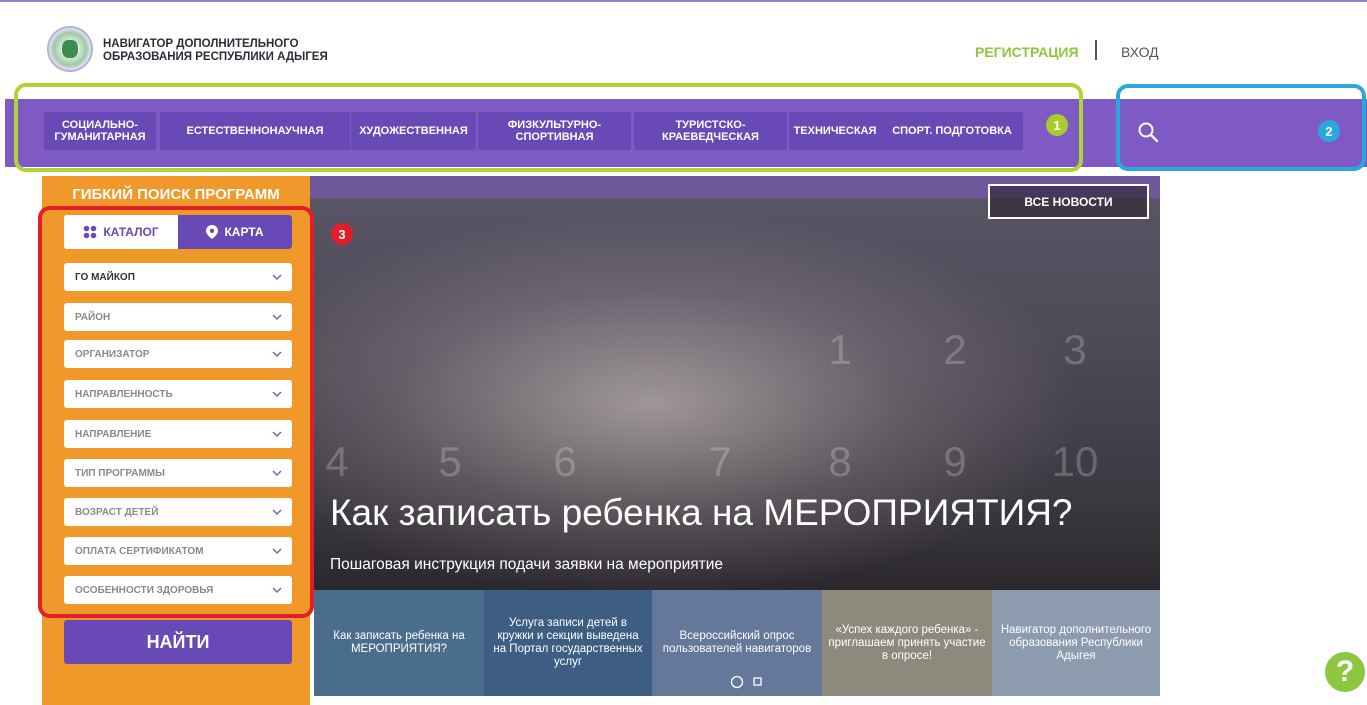 The width and height of the screenshot is (1367, 705). I want to click on site-title-line2: ОБРАЗОВАНИЯ РЕСПУБЛИКИ АДЫГЕЯ, so click(215, 57).